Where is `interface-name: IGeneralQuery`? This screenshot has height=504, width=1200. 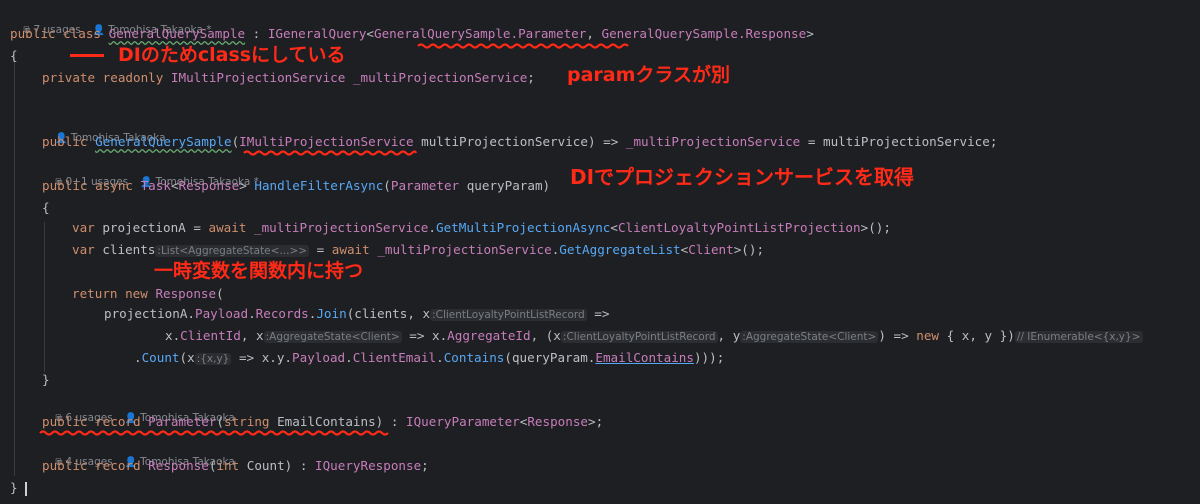 interface-name: IGeneralQuery is located at coordinates (317, 33).